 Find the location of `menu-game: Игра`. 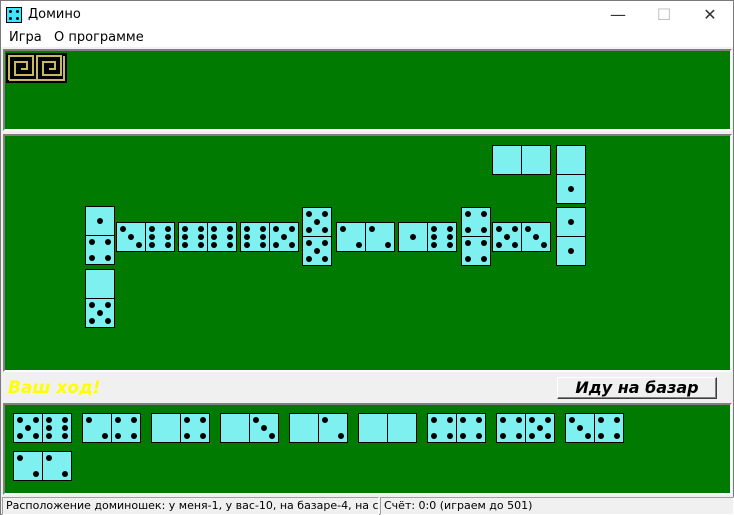

menu-game: Игра is located at coordinates (25, 37).